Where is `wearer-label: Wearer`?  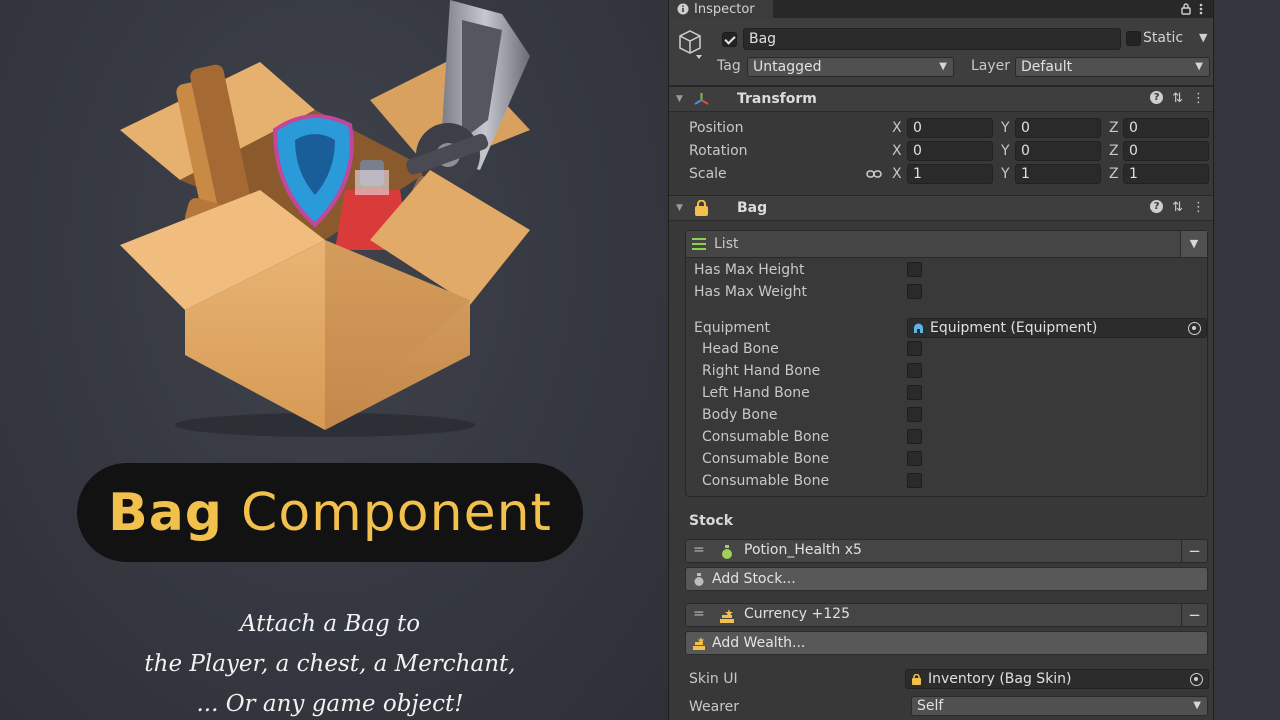 wearer-label: Wearer is located at coordinates (714, 707).